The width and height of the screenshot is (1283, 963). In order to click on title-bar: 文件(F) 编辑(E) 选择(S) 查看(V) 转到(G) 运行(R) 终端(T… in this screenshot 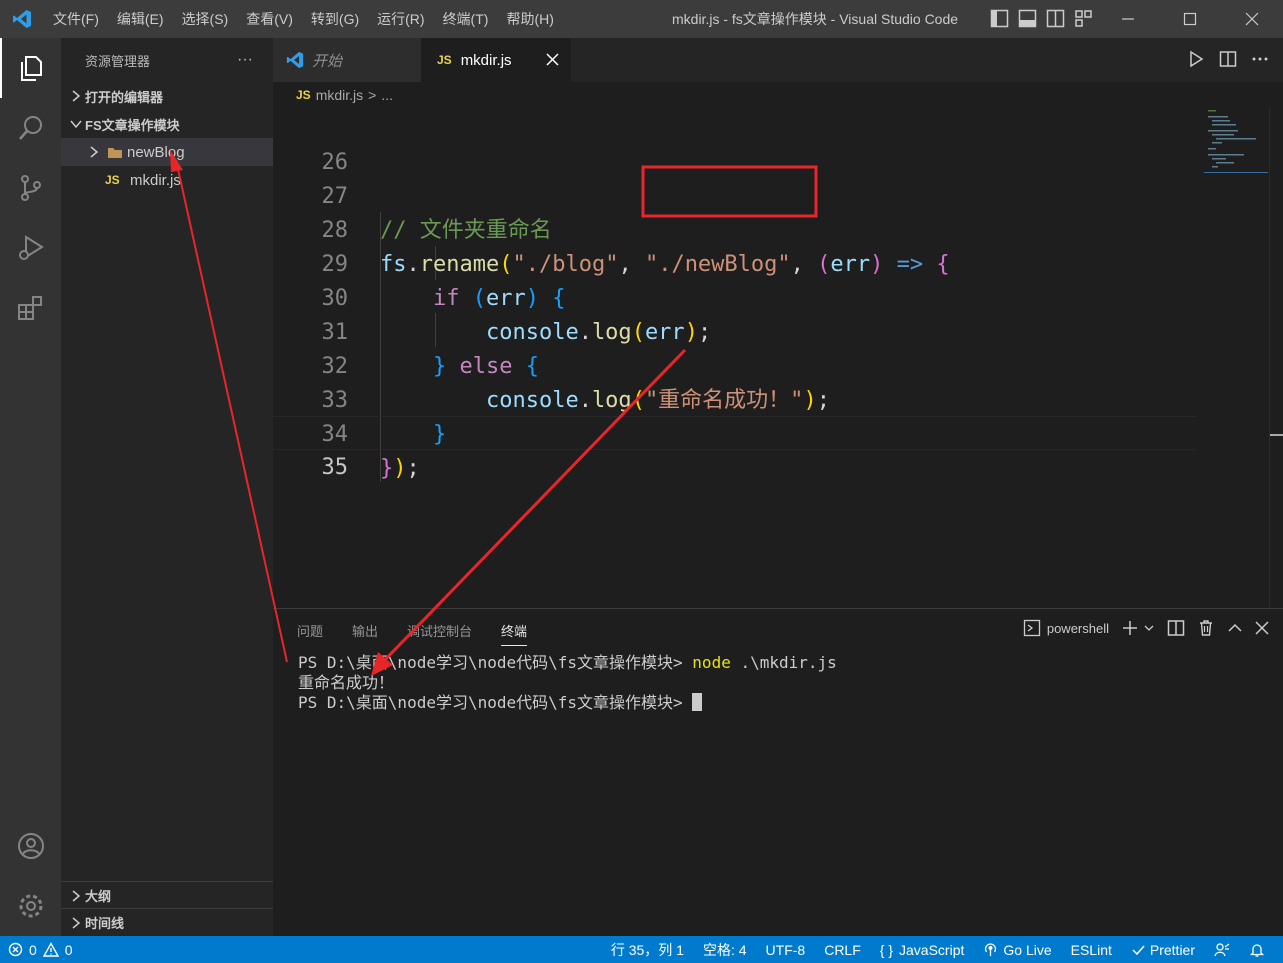, I will do `click(641, 19)`.